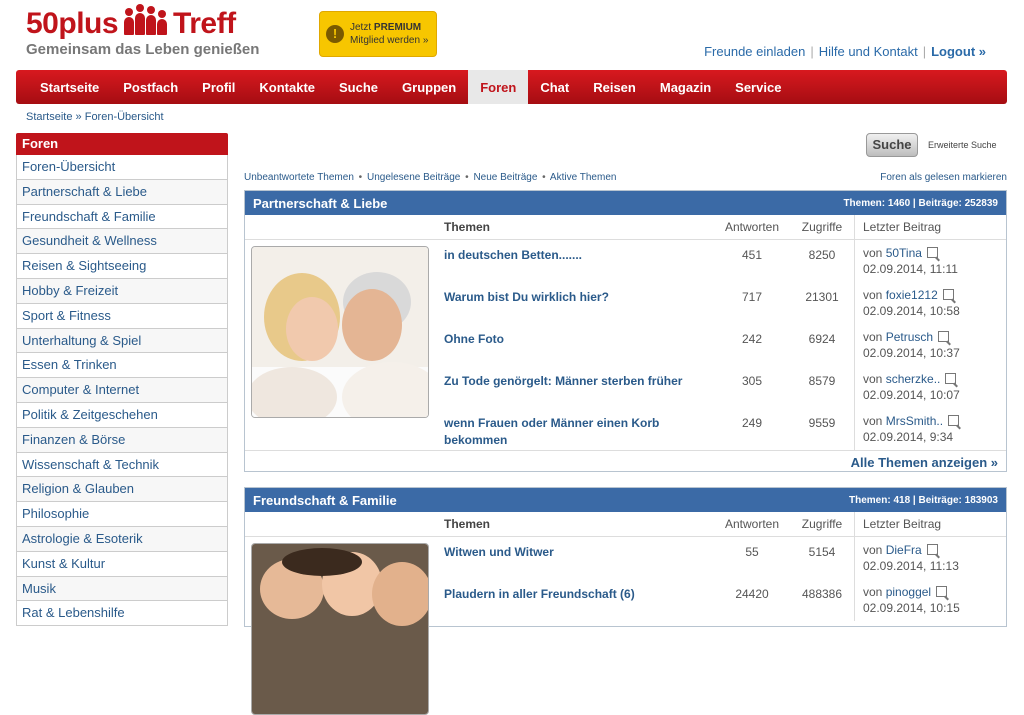 The width and height of the screenshot is (1024, 715). Describe the element at coordinates (579, 387) in the screenshot. I see `topic-link: Zu Tode genörgelt: Männer sterben früher` at that location.